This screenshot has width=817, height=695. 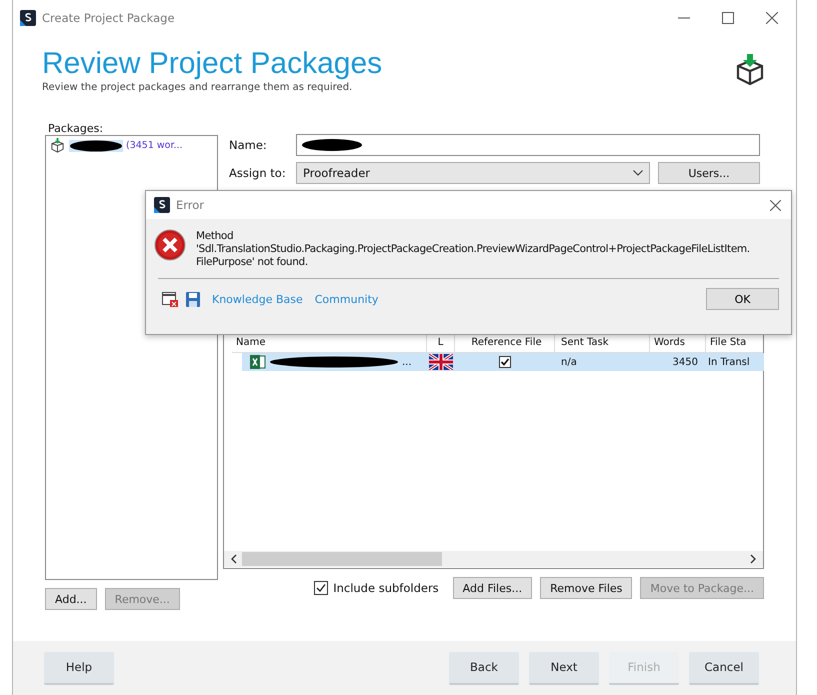 I want to click on assign-label: Assign to:, so click(x=257, y=173).